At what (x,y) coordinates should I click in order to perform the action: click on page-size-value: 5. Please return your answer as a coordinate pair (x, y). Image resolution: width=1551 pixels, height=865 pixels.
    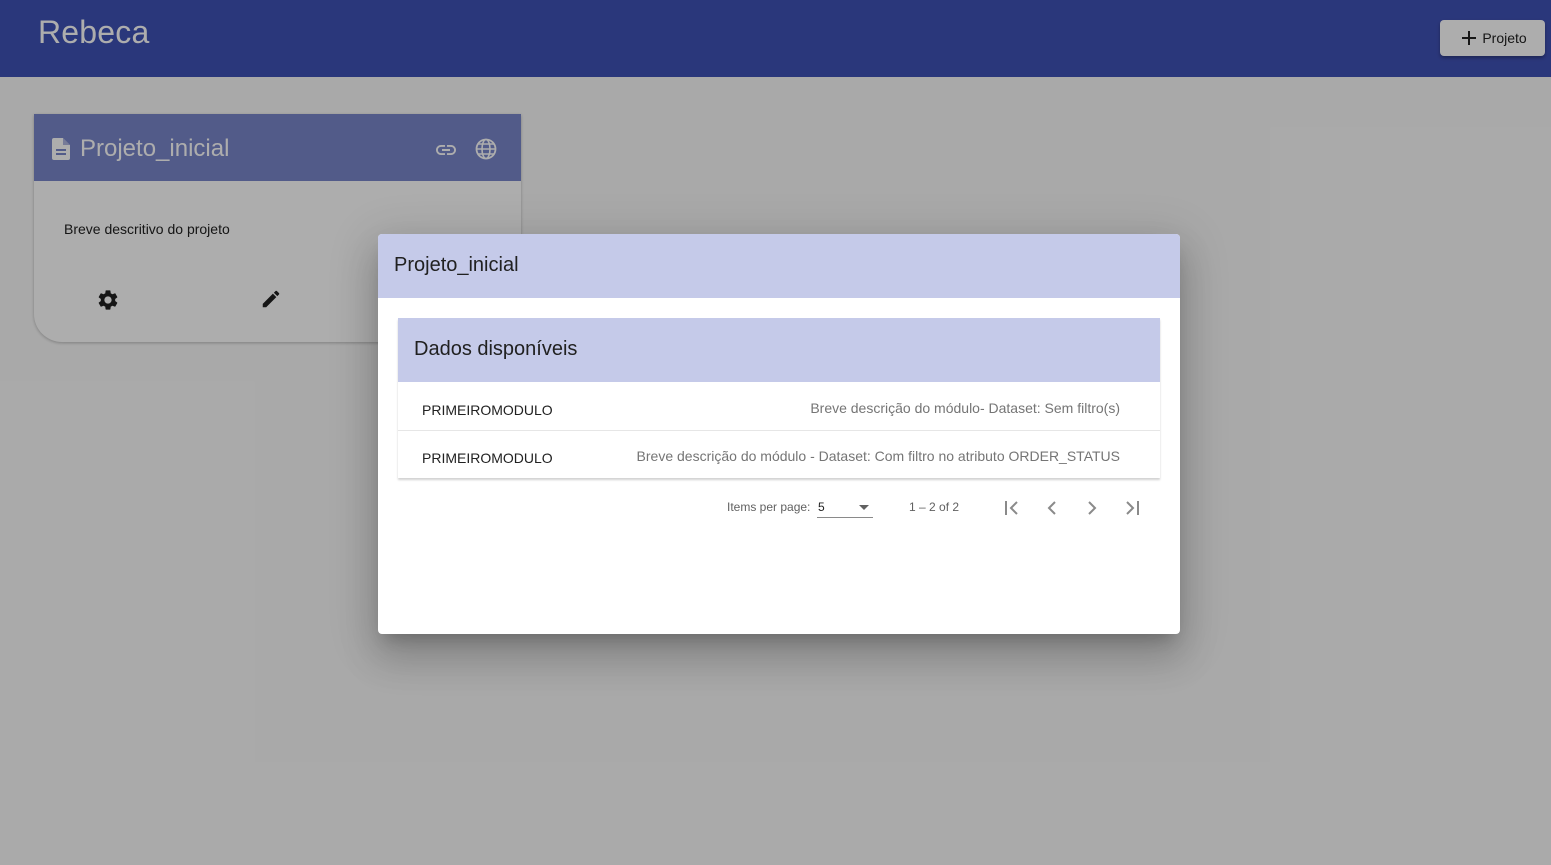
    Looking at the image, I should click on (821, 507).